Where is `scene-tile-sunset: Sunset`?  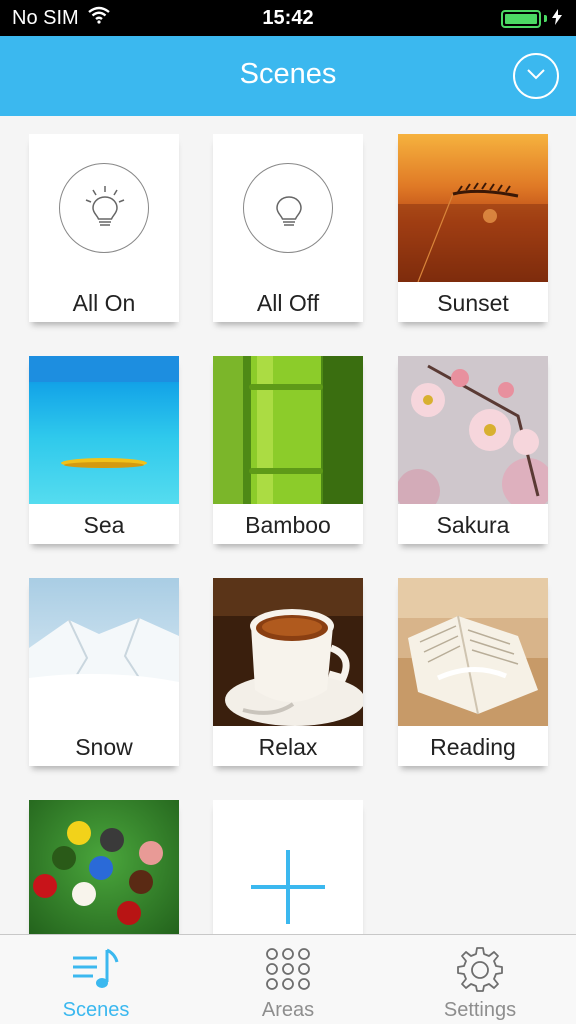
scene-tile-sunset: Sunset is located at coordinates (473, 228).